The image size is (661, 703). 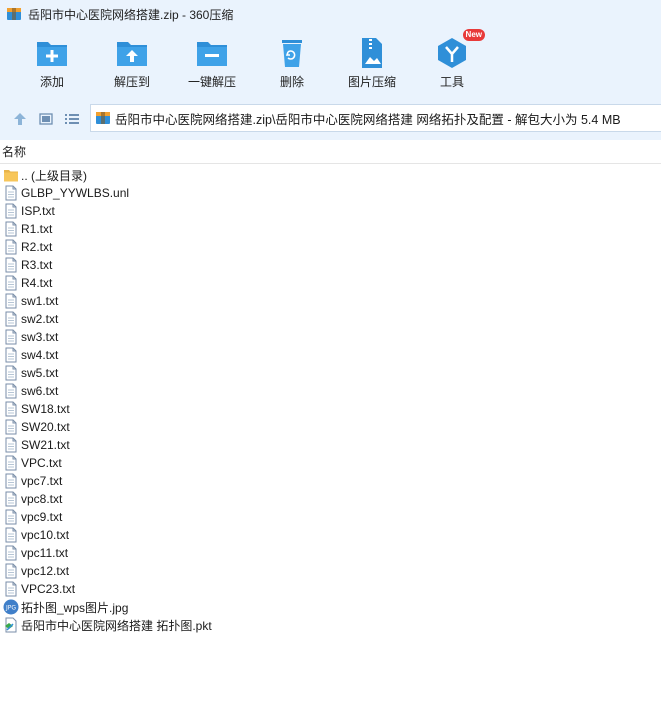 What do you see at coordinates (48, 589) in the screenshot?
I see `file-name: VPC23.txt` at bounding box center [48, 589].